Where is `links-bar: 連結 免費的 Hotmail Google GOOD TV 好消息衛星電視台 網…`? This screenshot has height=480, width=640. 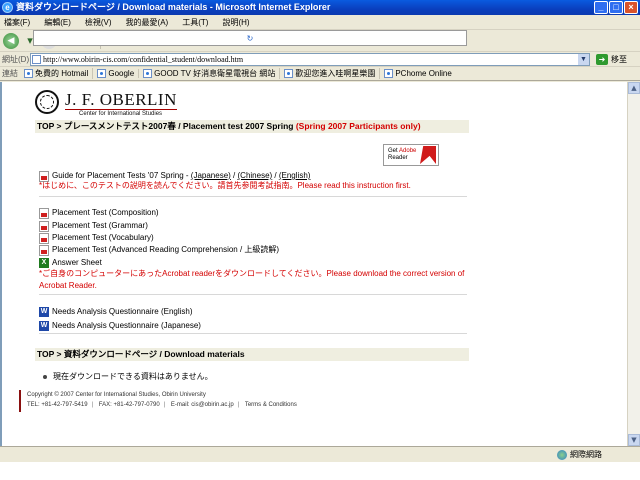
links-bar: 連結 免費的 Hotmail Google GOOD TV 好消息衛星電視台 網… is located at coordinates (320, 74).